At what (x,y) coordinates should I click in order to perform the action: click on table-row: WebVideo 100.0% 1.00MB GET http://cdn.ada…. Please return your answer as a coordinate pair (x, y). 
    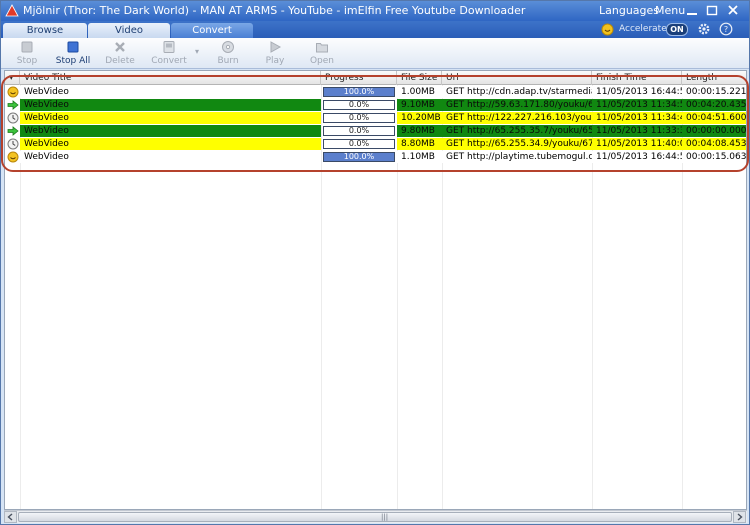
    Looking at the image, I should click on (375, 92).